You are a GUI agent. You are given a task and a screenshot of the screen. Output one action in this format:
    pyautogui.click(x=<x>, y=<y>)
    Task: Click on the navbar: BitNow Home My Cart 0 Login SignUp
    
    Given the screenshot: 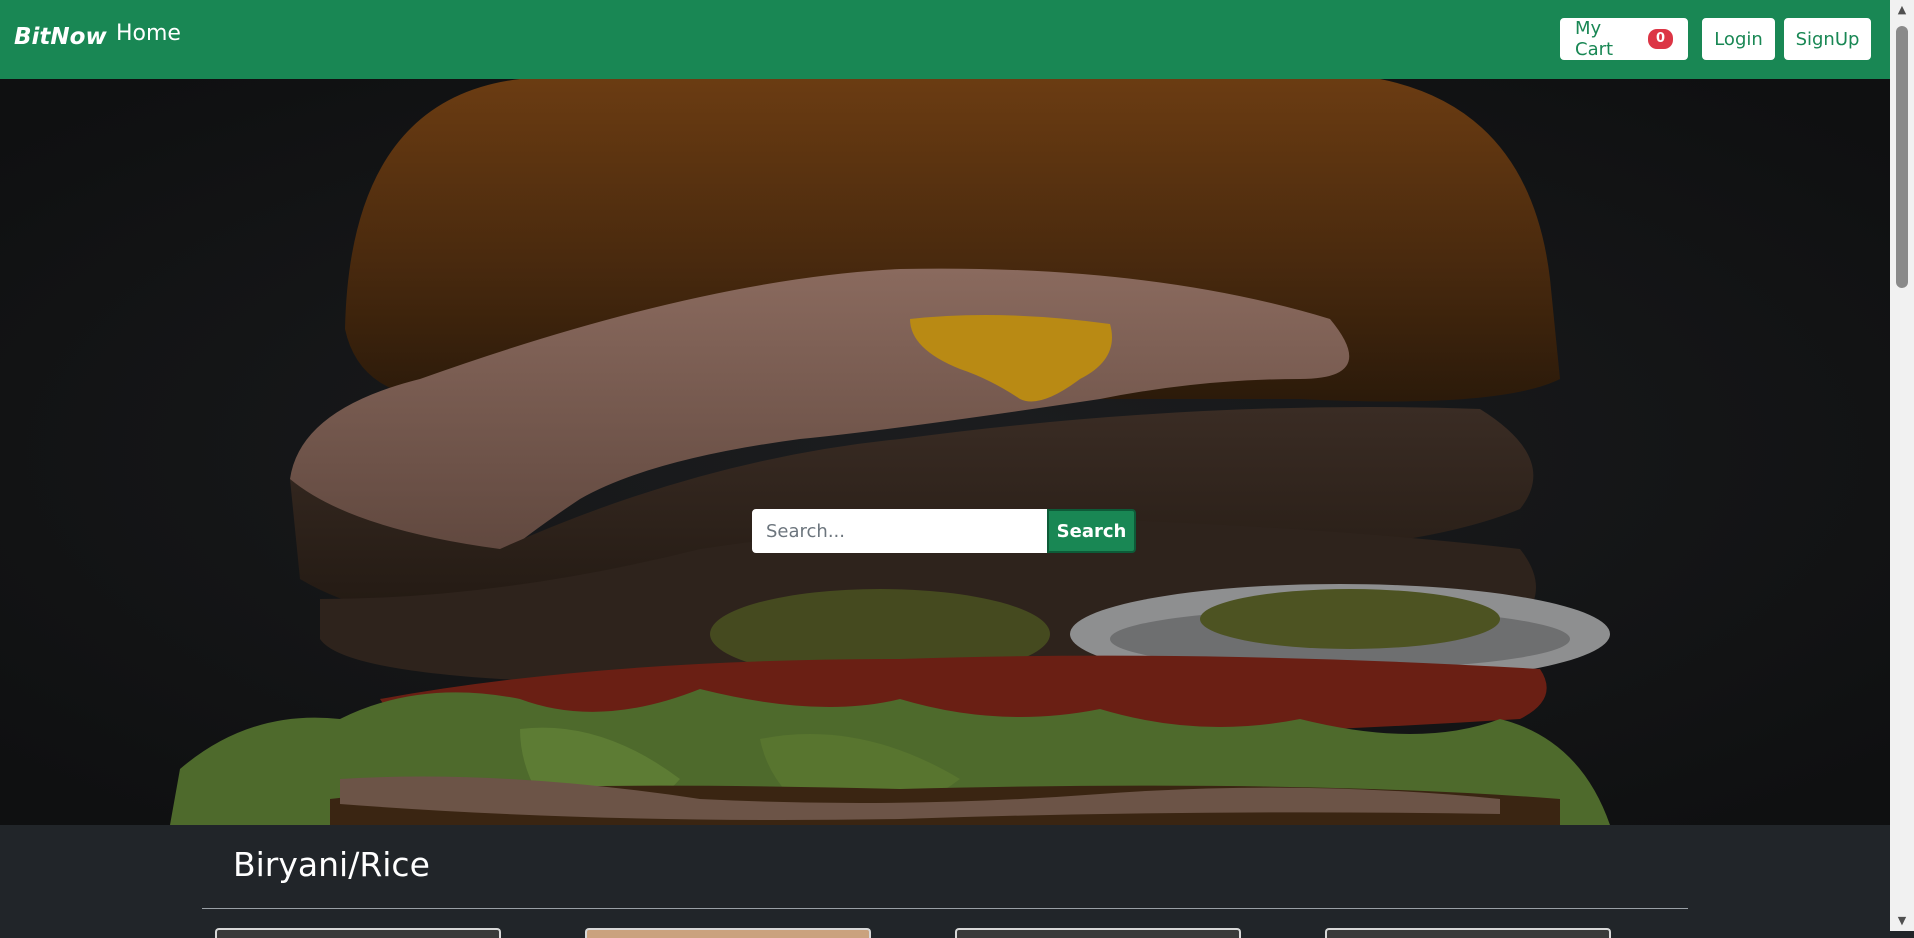 What is the action you would take?
    pyautogui.click(x=945, y=39)
    